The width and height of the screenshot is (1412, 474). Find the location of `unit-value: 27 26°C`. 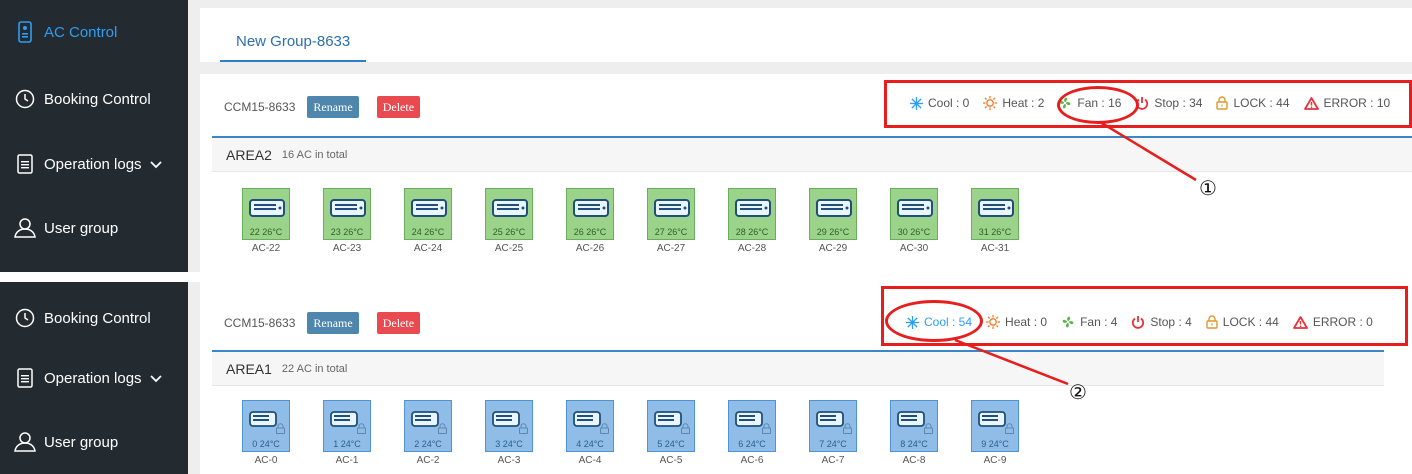

unit-value: 27 26°C is located at coordinates (671, 232).